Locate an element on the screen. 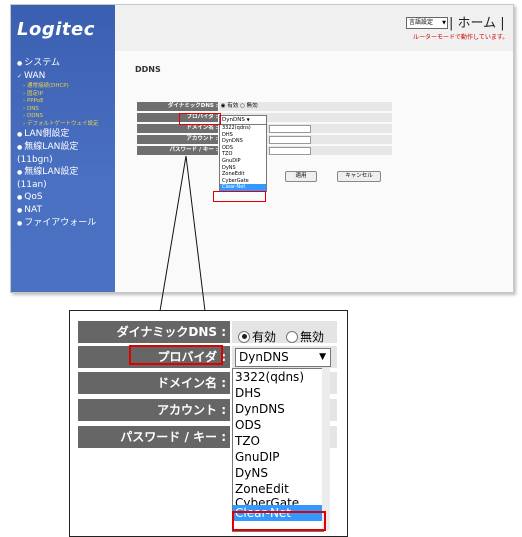 The width and height of the screenshot is (522, 537). highlight-box-clear-net is located at coordinates (279, 521).